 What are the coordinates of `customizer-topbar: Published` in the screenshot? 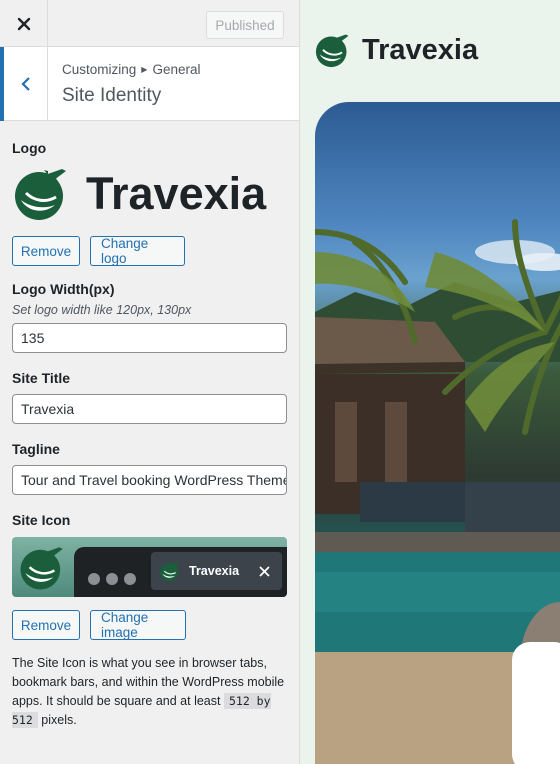 It's located at (149, 23).